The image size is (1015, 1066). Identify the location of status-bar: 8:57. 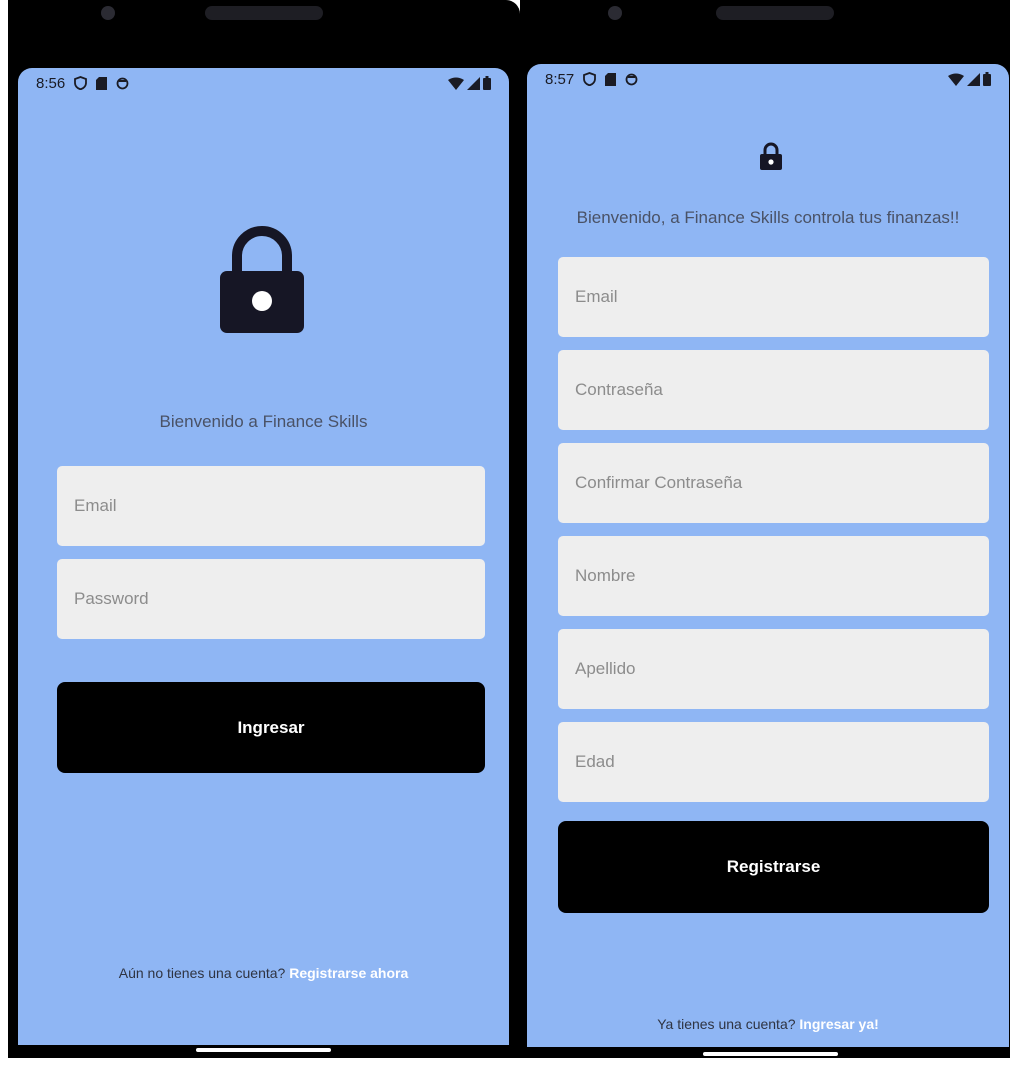
(768, 79).